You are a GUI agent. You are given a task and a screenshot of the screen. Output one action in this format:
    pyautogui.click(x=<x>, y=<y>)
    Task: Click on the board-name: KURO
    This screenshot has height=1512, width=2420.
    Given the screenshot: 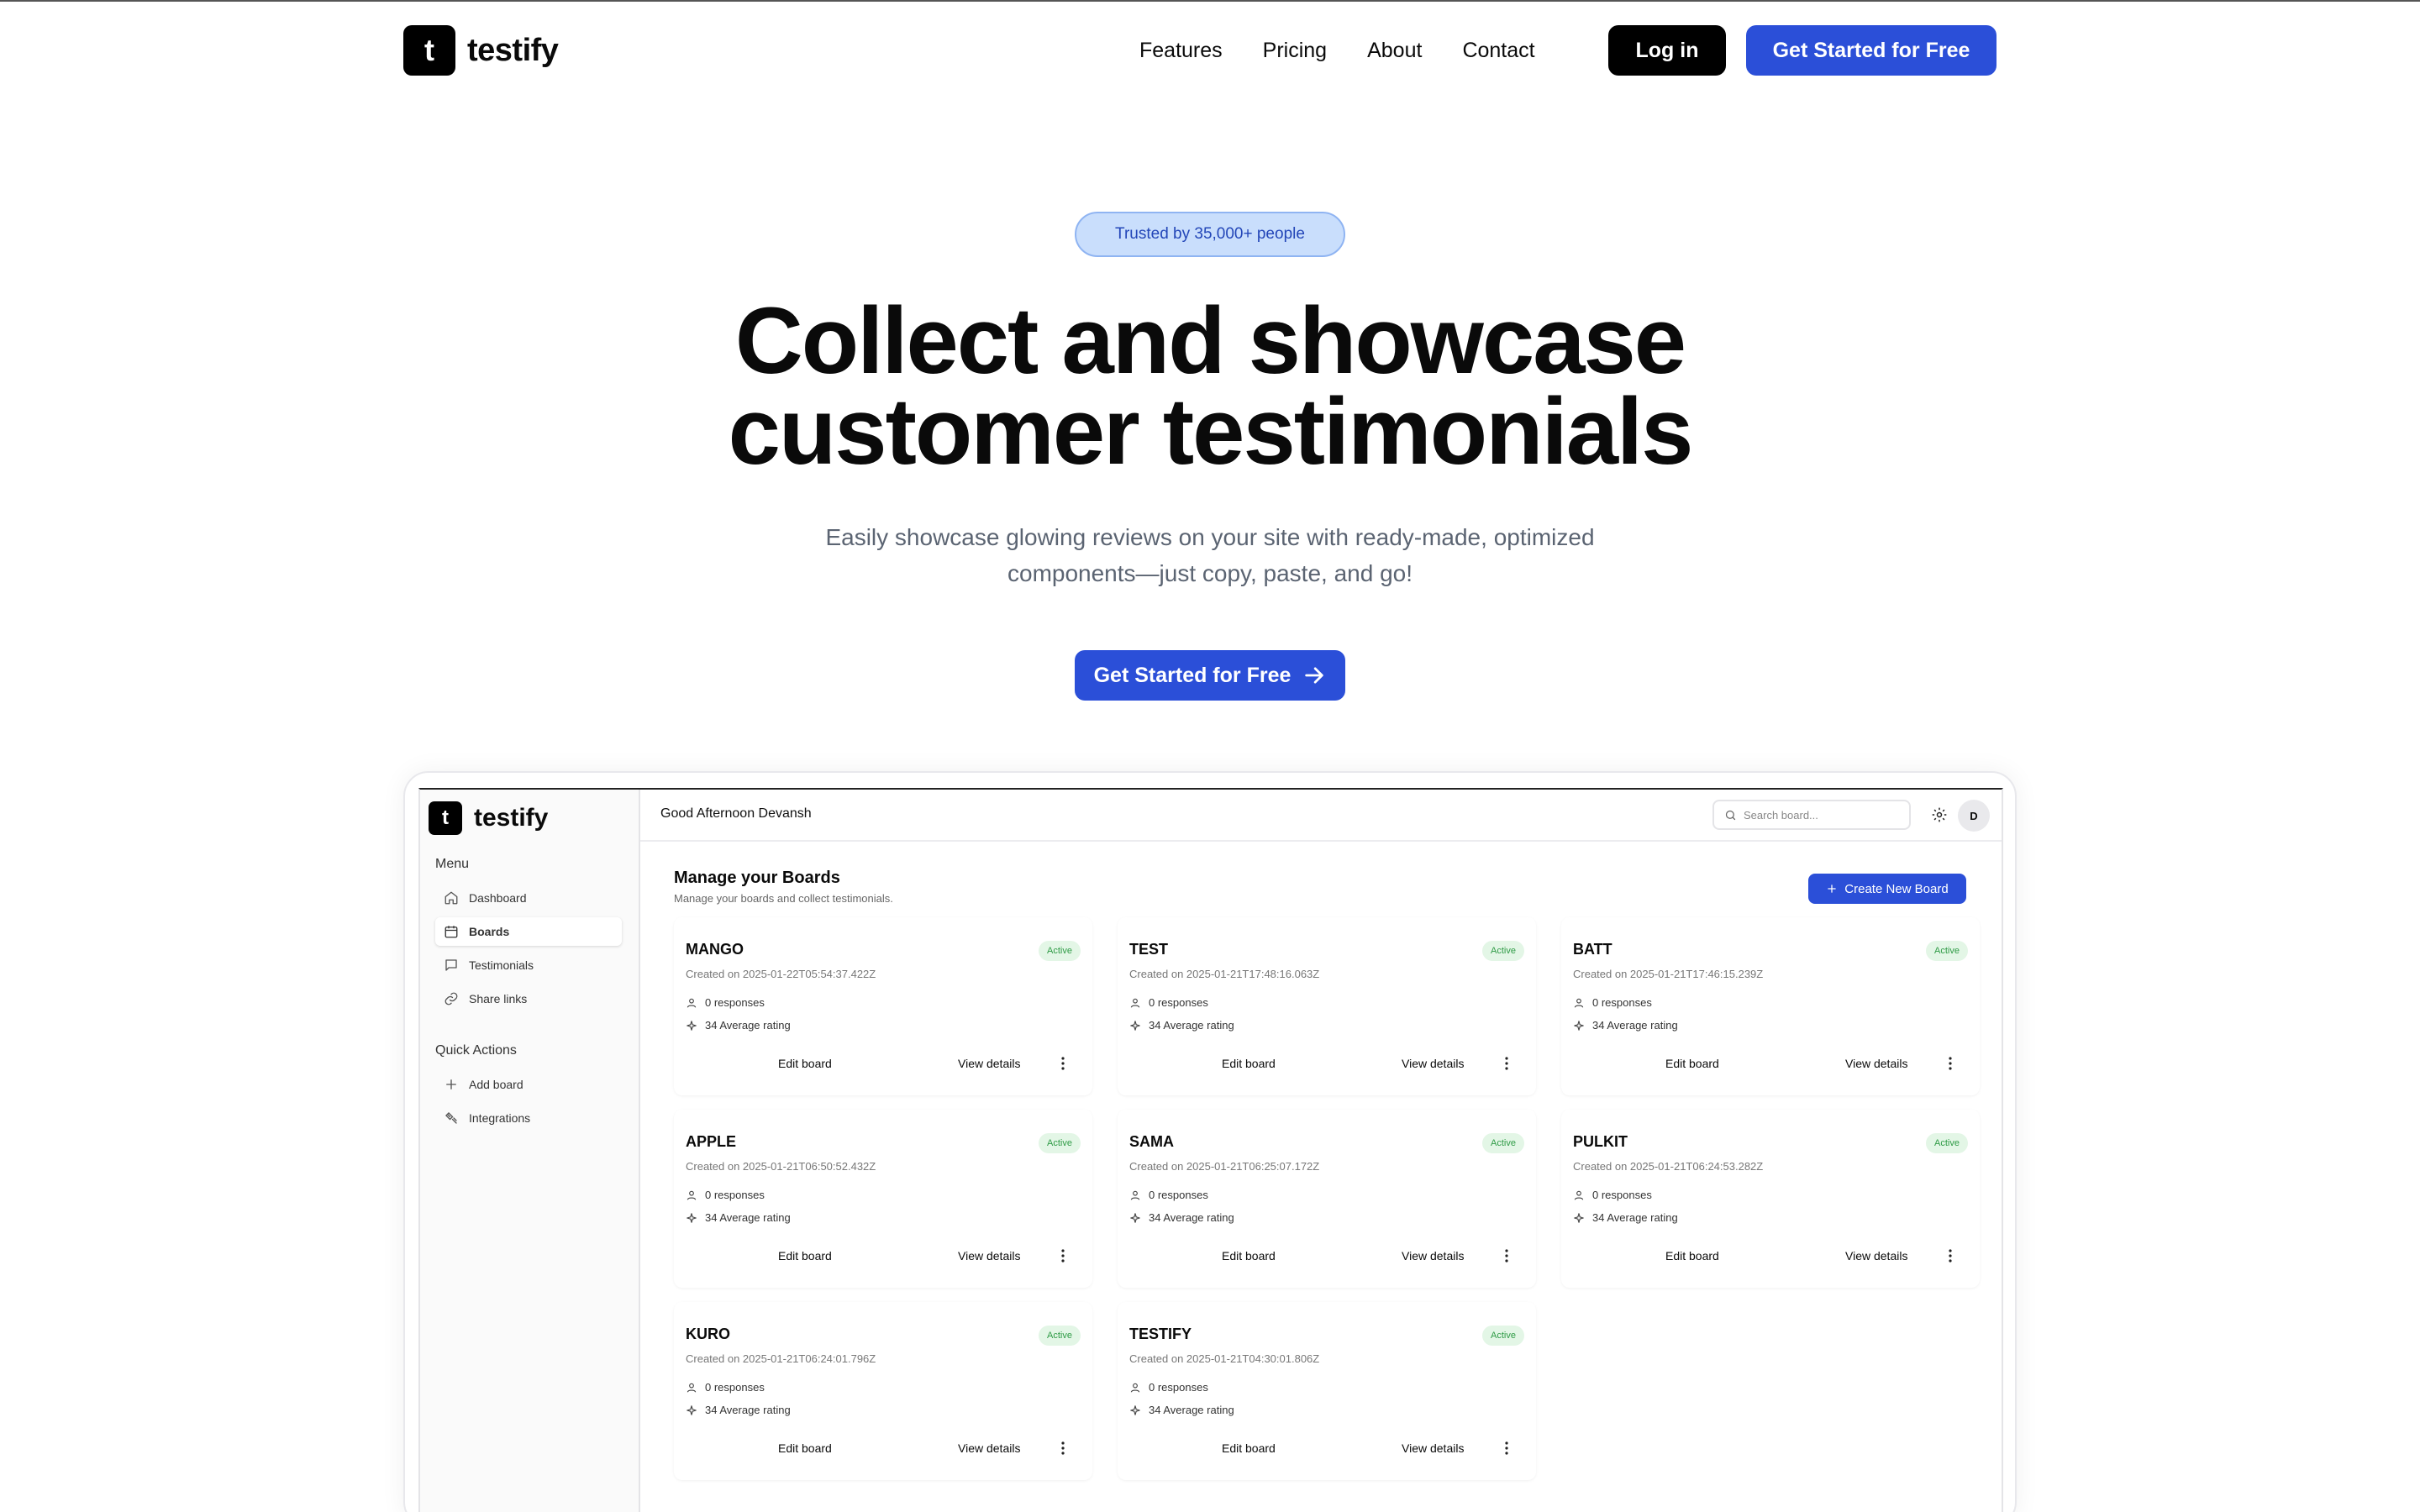 What is the action you would take?
    pyautogui.click(x=708, y=1334)
    